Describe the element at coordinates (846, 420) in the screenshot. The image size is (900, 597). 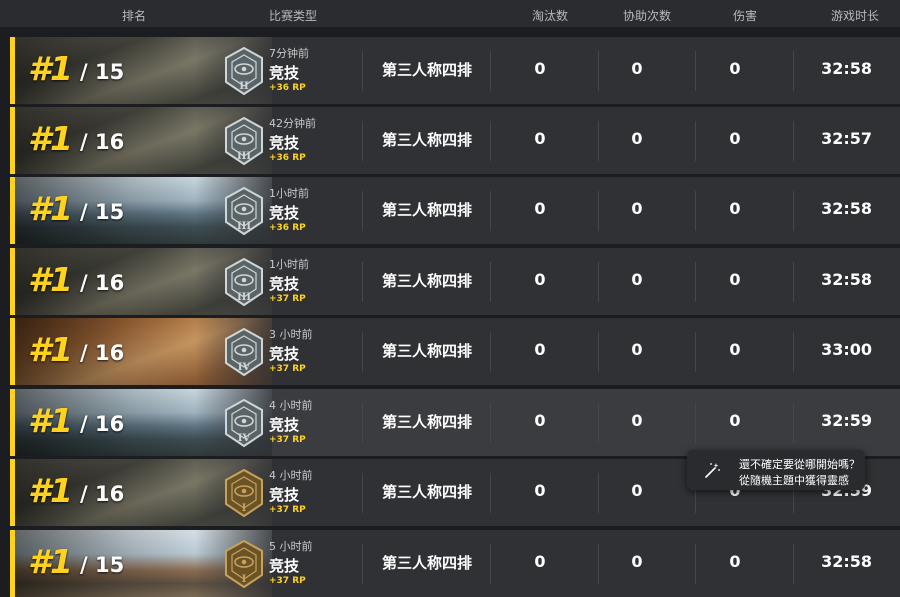
I see `duration-value: 32:59` at that location.